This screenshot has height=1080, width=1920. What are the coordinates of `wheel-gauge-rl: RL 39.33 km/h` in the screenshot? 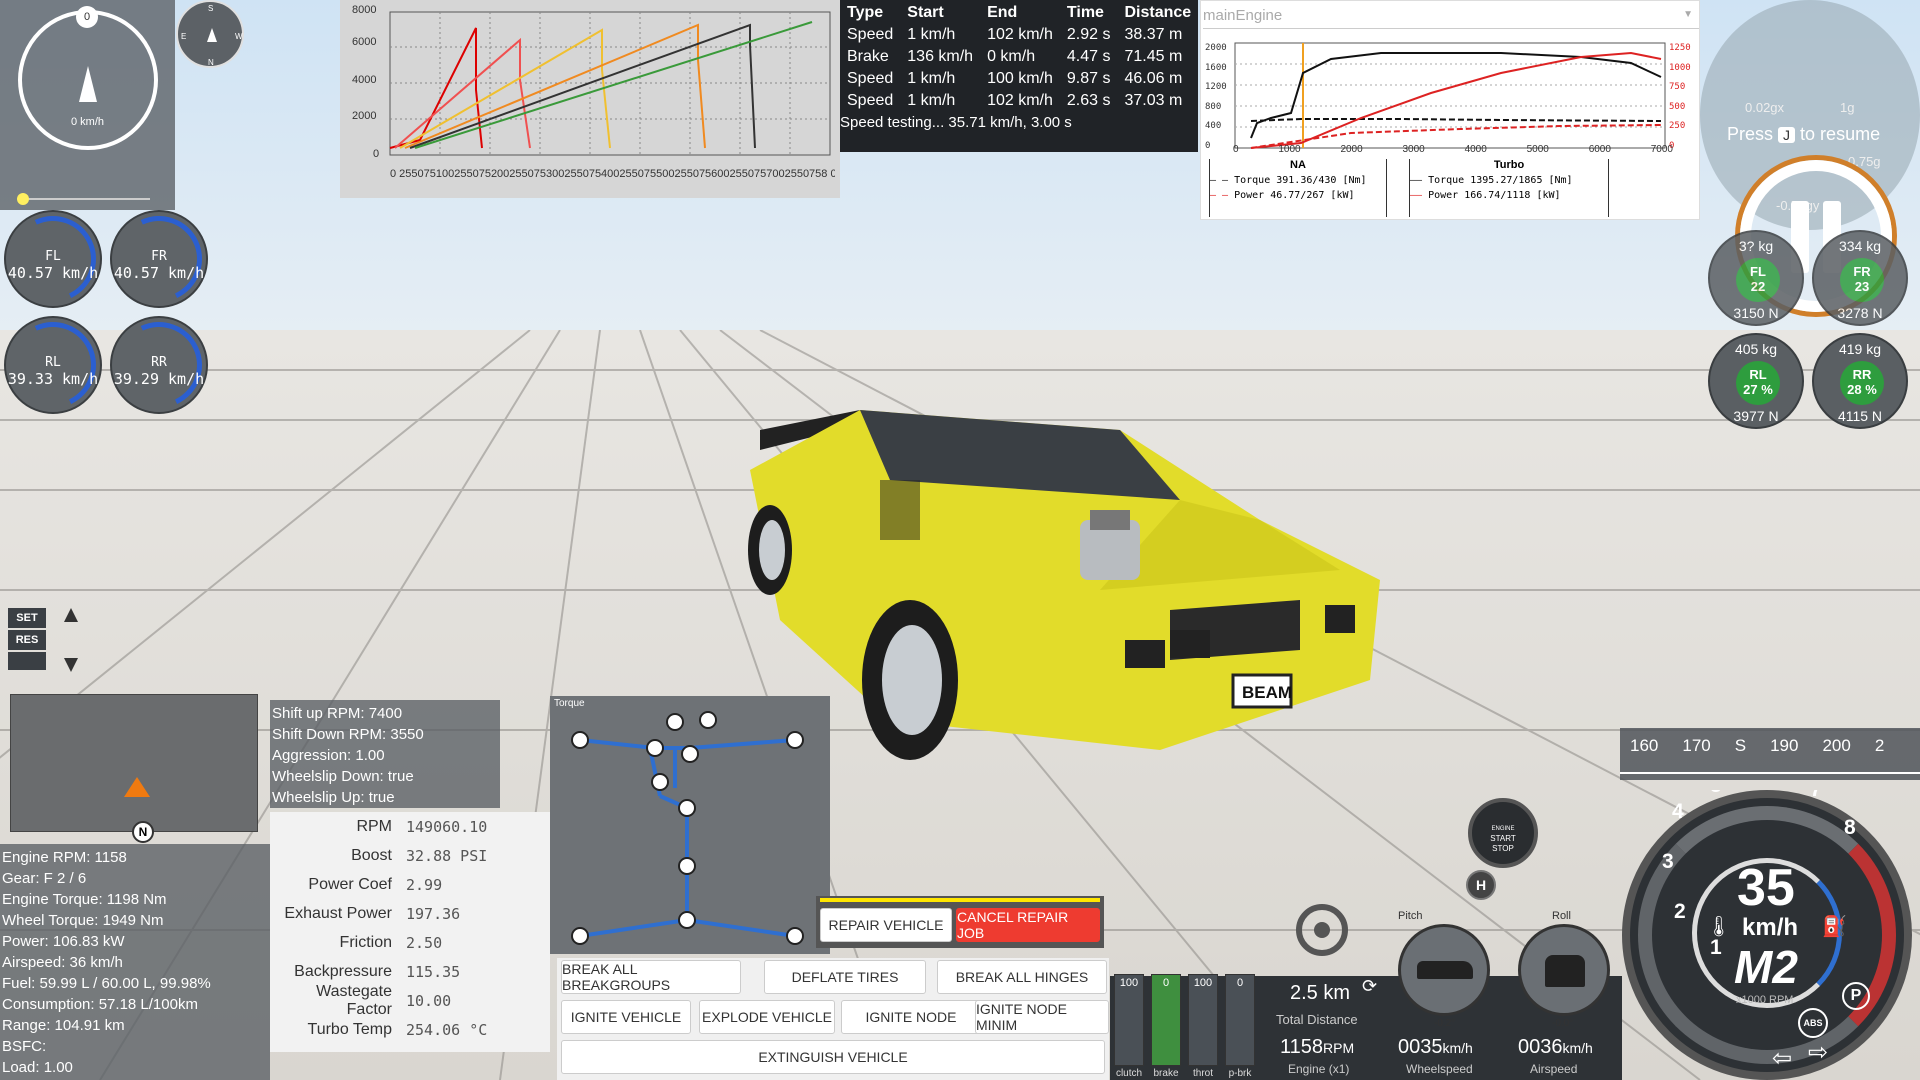 It's located at (54, 365).